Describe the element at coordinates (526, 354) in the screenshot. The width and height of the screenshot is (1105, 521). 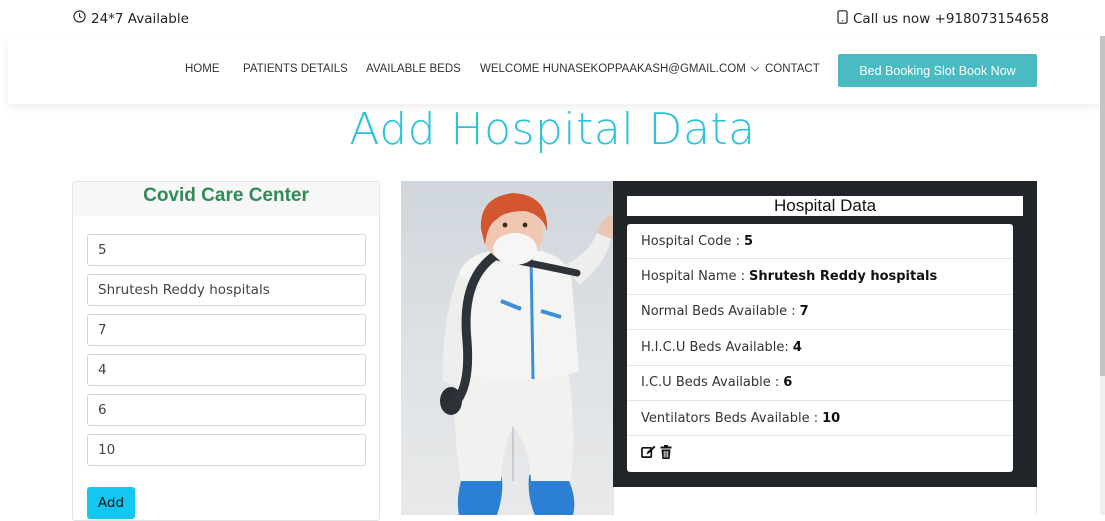
I see `doctor-figure-illustration` at that location.